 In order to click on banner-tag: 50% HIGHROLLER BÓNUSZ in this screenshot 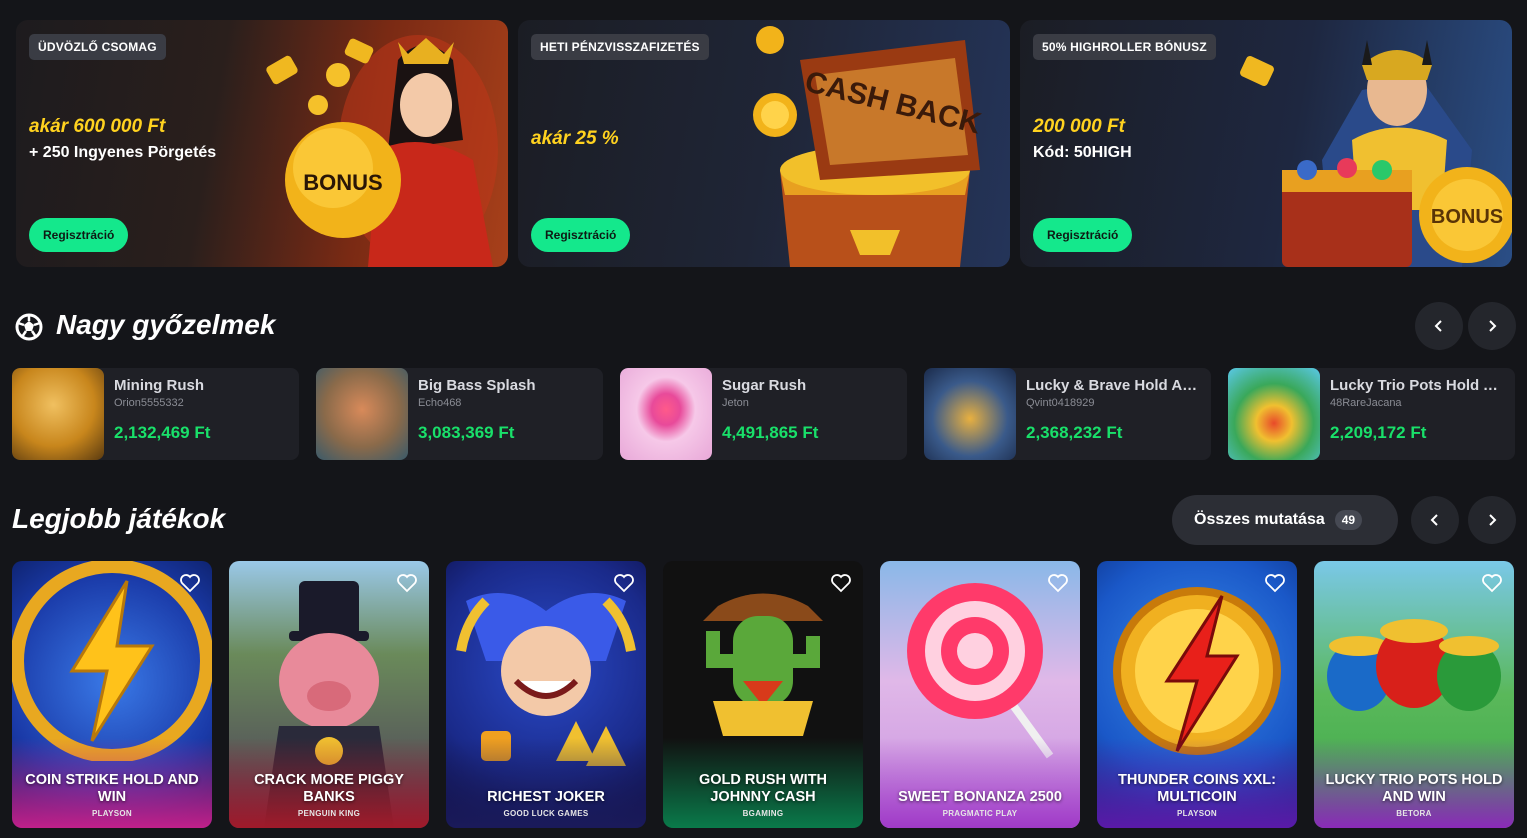, I will do `click(1124, 47)`.